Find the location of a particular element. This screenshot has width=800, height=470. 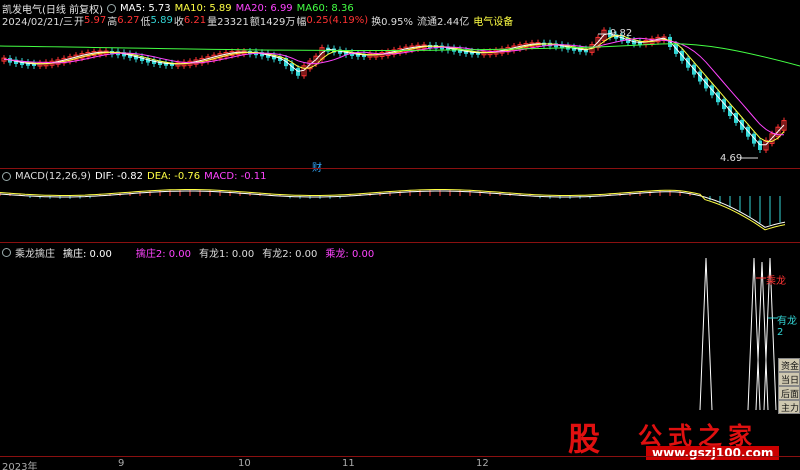

chenglong-value: 乘龙: 0.00 is located at coordinates (350, 254).